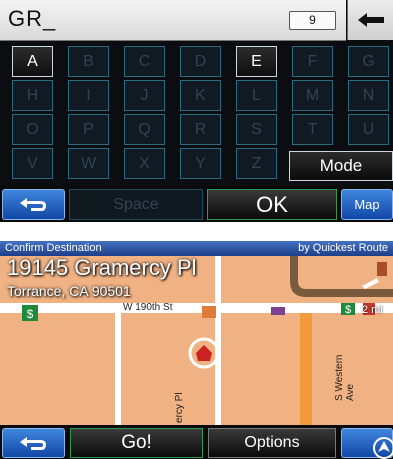 The width and height of the screenshot is (393, 459). What do you see at coordinates (200, 163) in the screenshot?
I see `key-y: Y` at bounding box center [200, 163].